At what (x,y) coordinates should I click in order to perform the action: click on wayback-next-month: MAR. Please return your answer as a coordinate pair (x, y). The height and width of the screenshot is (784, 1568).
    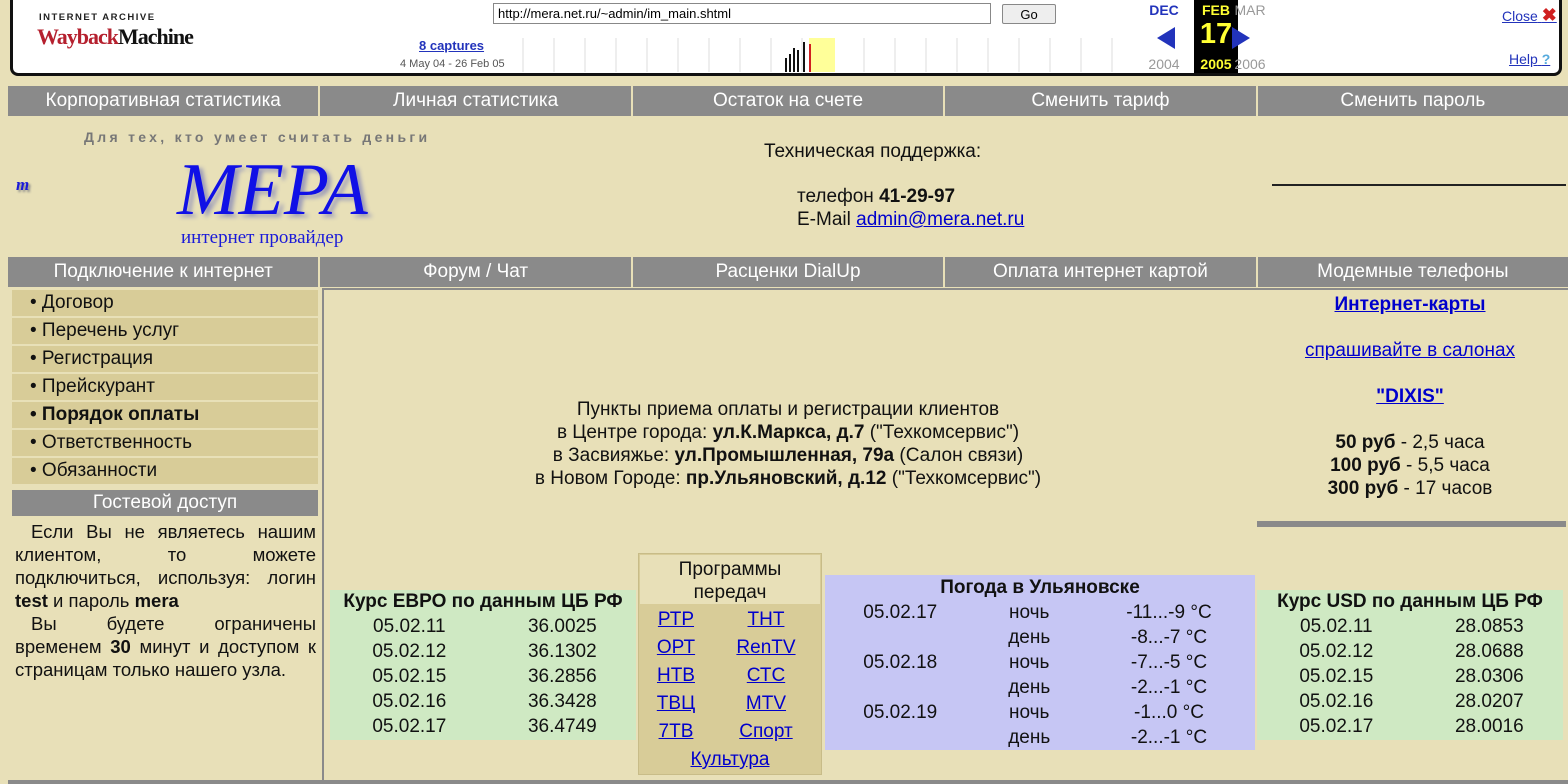
    Looking at the image, I should click on (1250, 10).